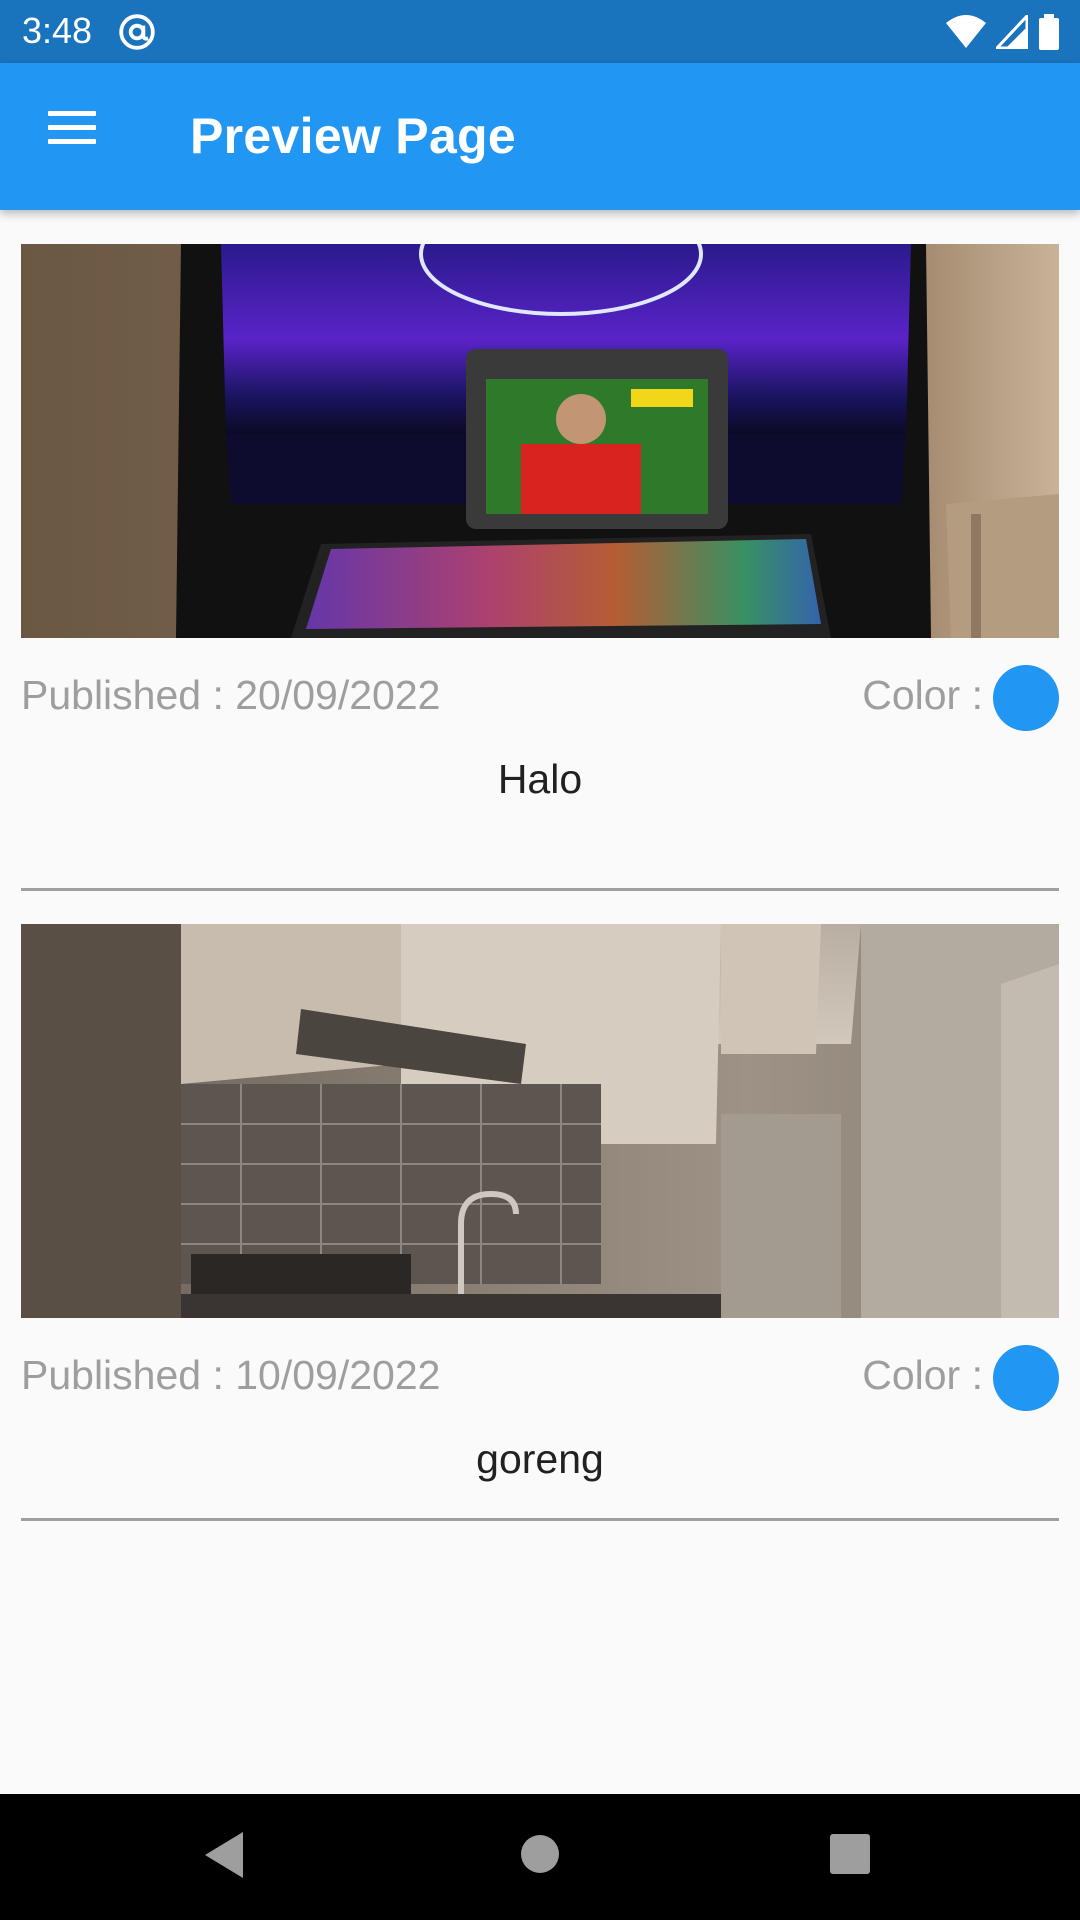 Image resolution: width=1080 pixels, height=1920 pixels. Describe the element at coordinates (1012, 32) in the screenshot. I see `signal-icon` at that location.